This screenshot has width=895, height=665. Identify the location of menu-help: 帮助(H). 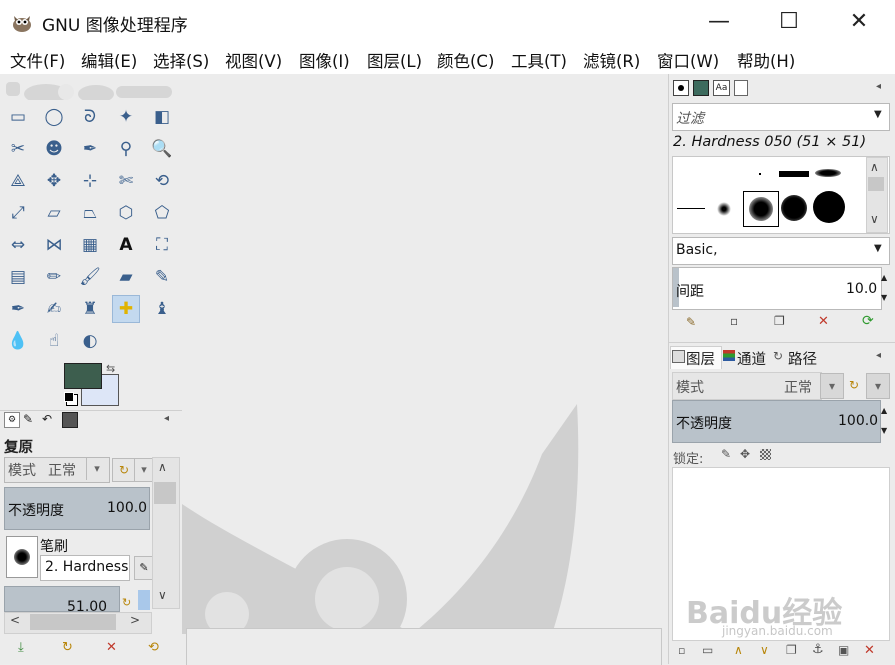
(766, 60).